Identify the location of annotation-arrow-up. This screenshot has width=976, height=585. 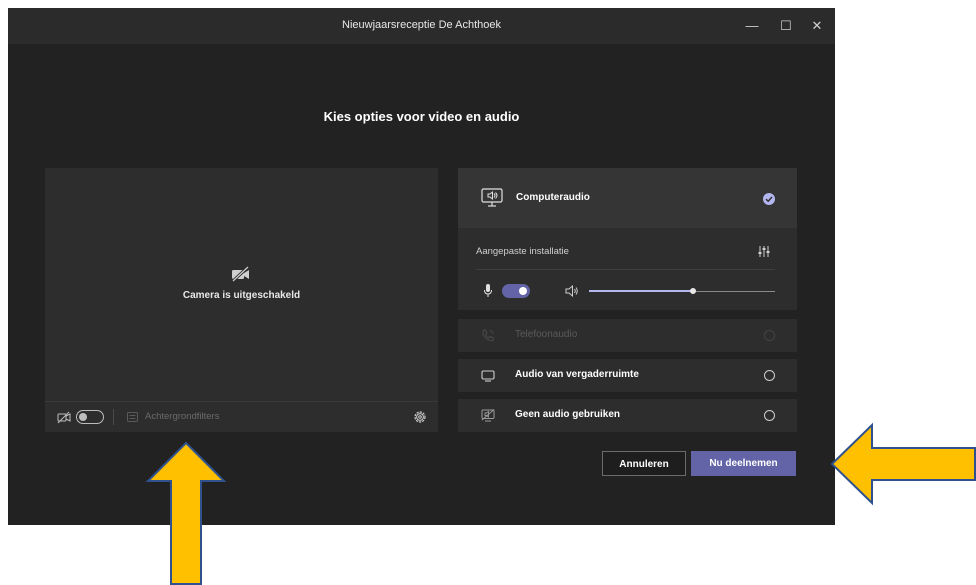
(186, 513).